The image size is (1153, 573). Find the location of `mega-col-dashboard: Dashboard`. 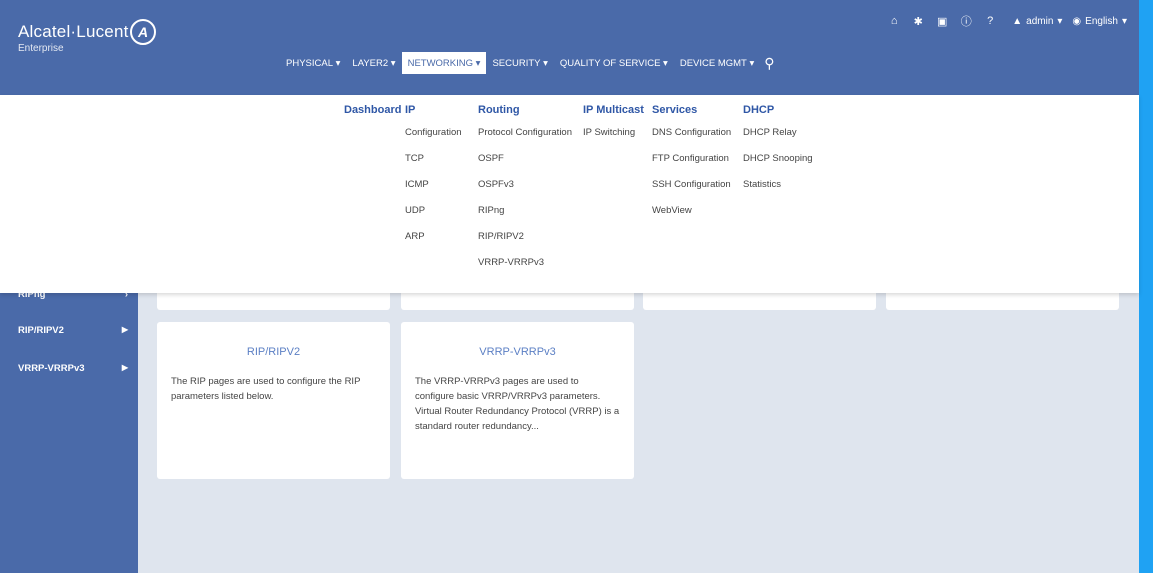

mega-col-dashboard: Dashboard is located at coordinates (372, 110).